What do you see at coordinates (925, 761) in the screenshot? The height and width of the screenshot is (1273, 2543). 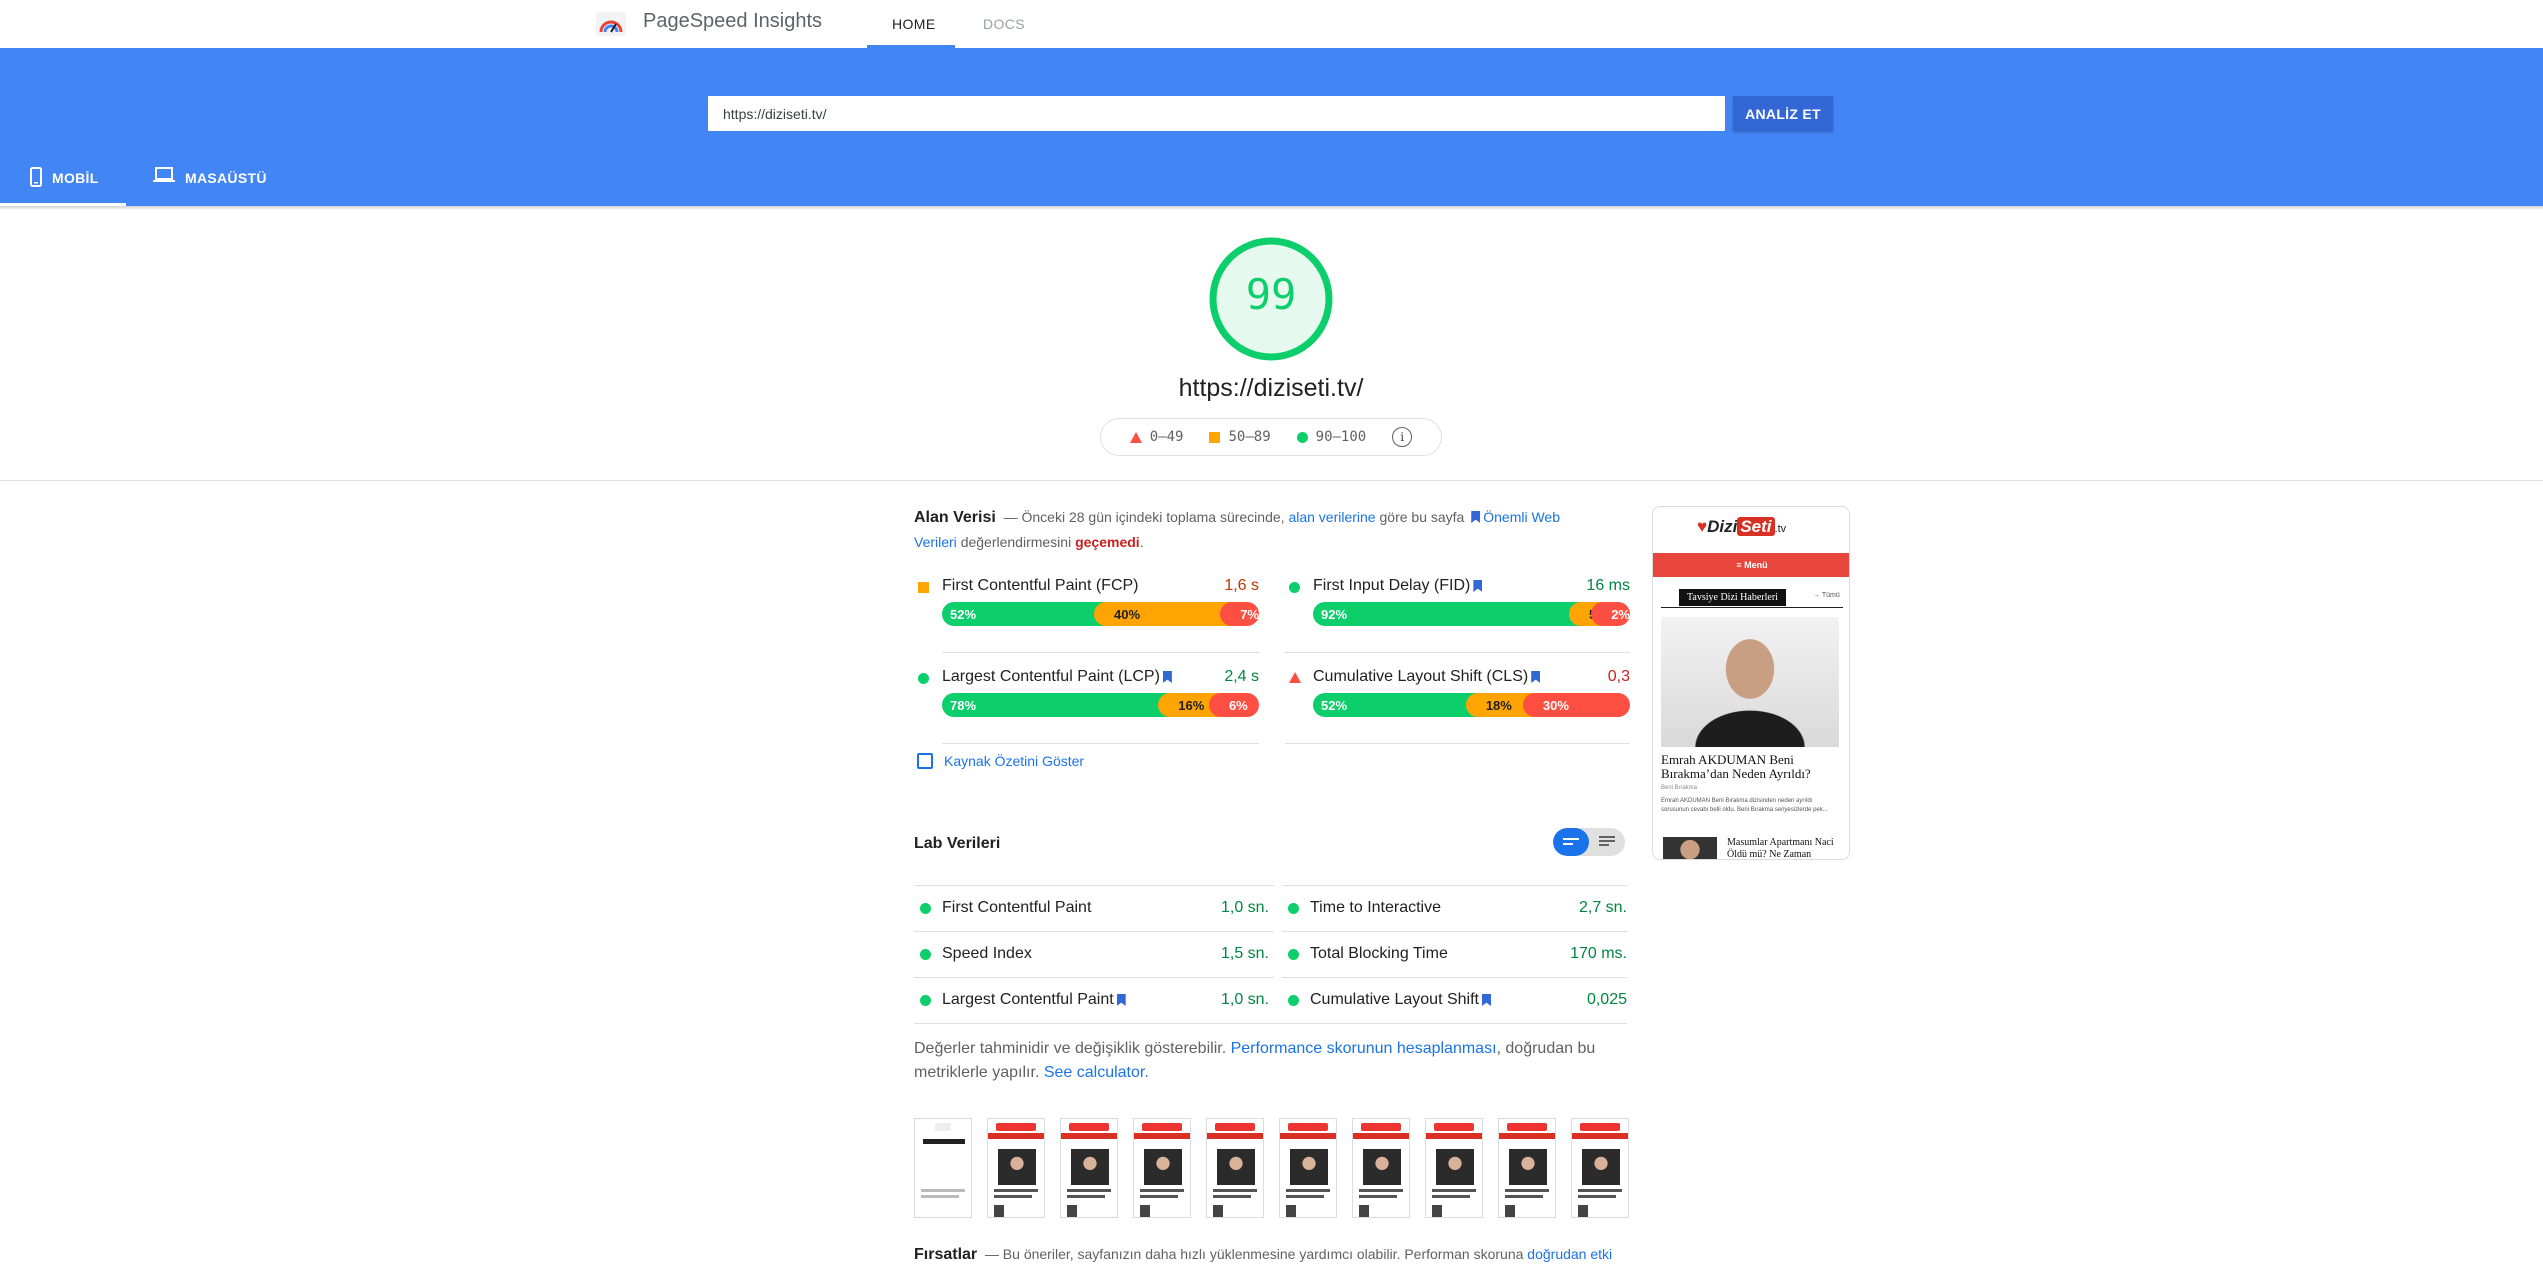 I see `checkbox` at bounding box center [925, 761].